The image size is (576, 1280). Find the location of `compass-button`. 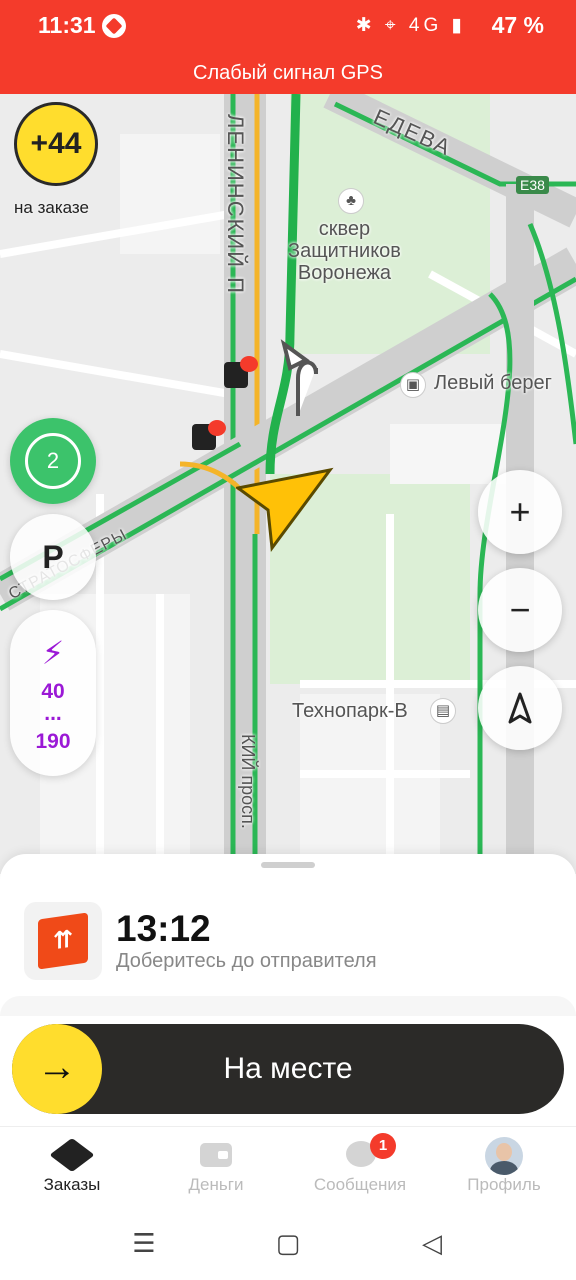

compass-button is located at coordinates (520, 708).